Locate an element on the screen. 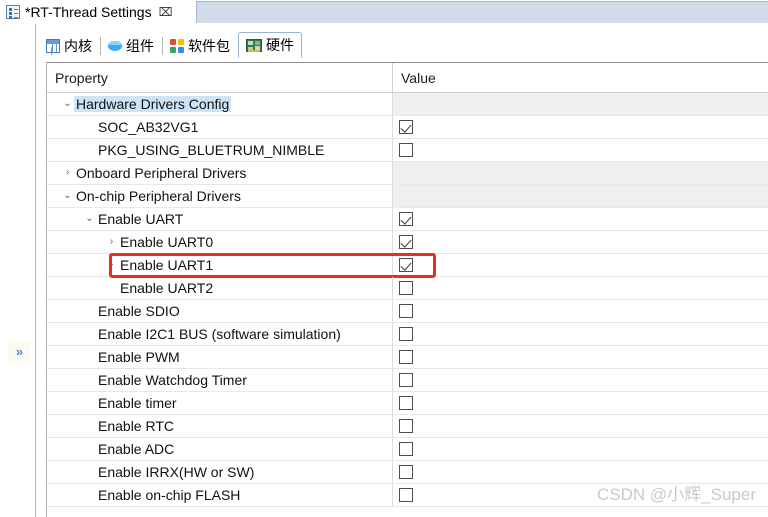 This screenshot has width=768, height=517. property-cell: Enable IRRX(HW or SW) is located at coordinates (220, 472).